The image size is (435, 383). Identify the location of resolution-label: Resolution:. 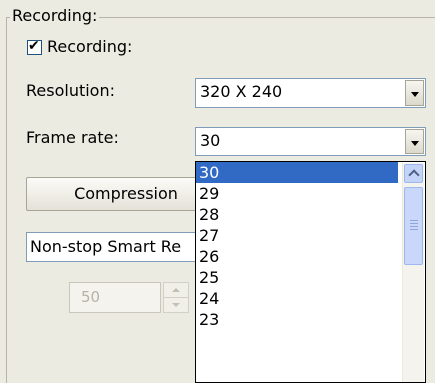
(70, 90).